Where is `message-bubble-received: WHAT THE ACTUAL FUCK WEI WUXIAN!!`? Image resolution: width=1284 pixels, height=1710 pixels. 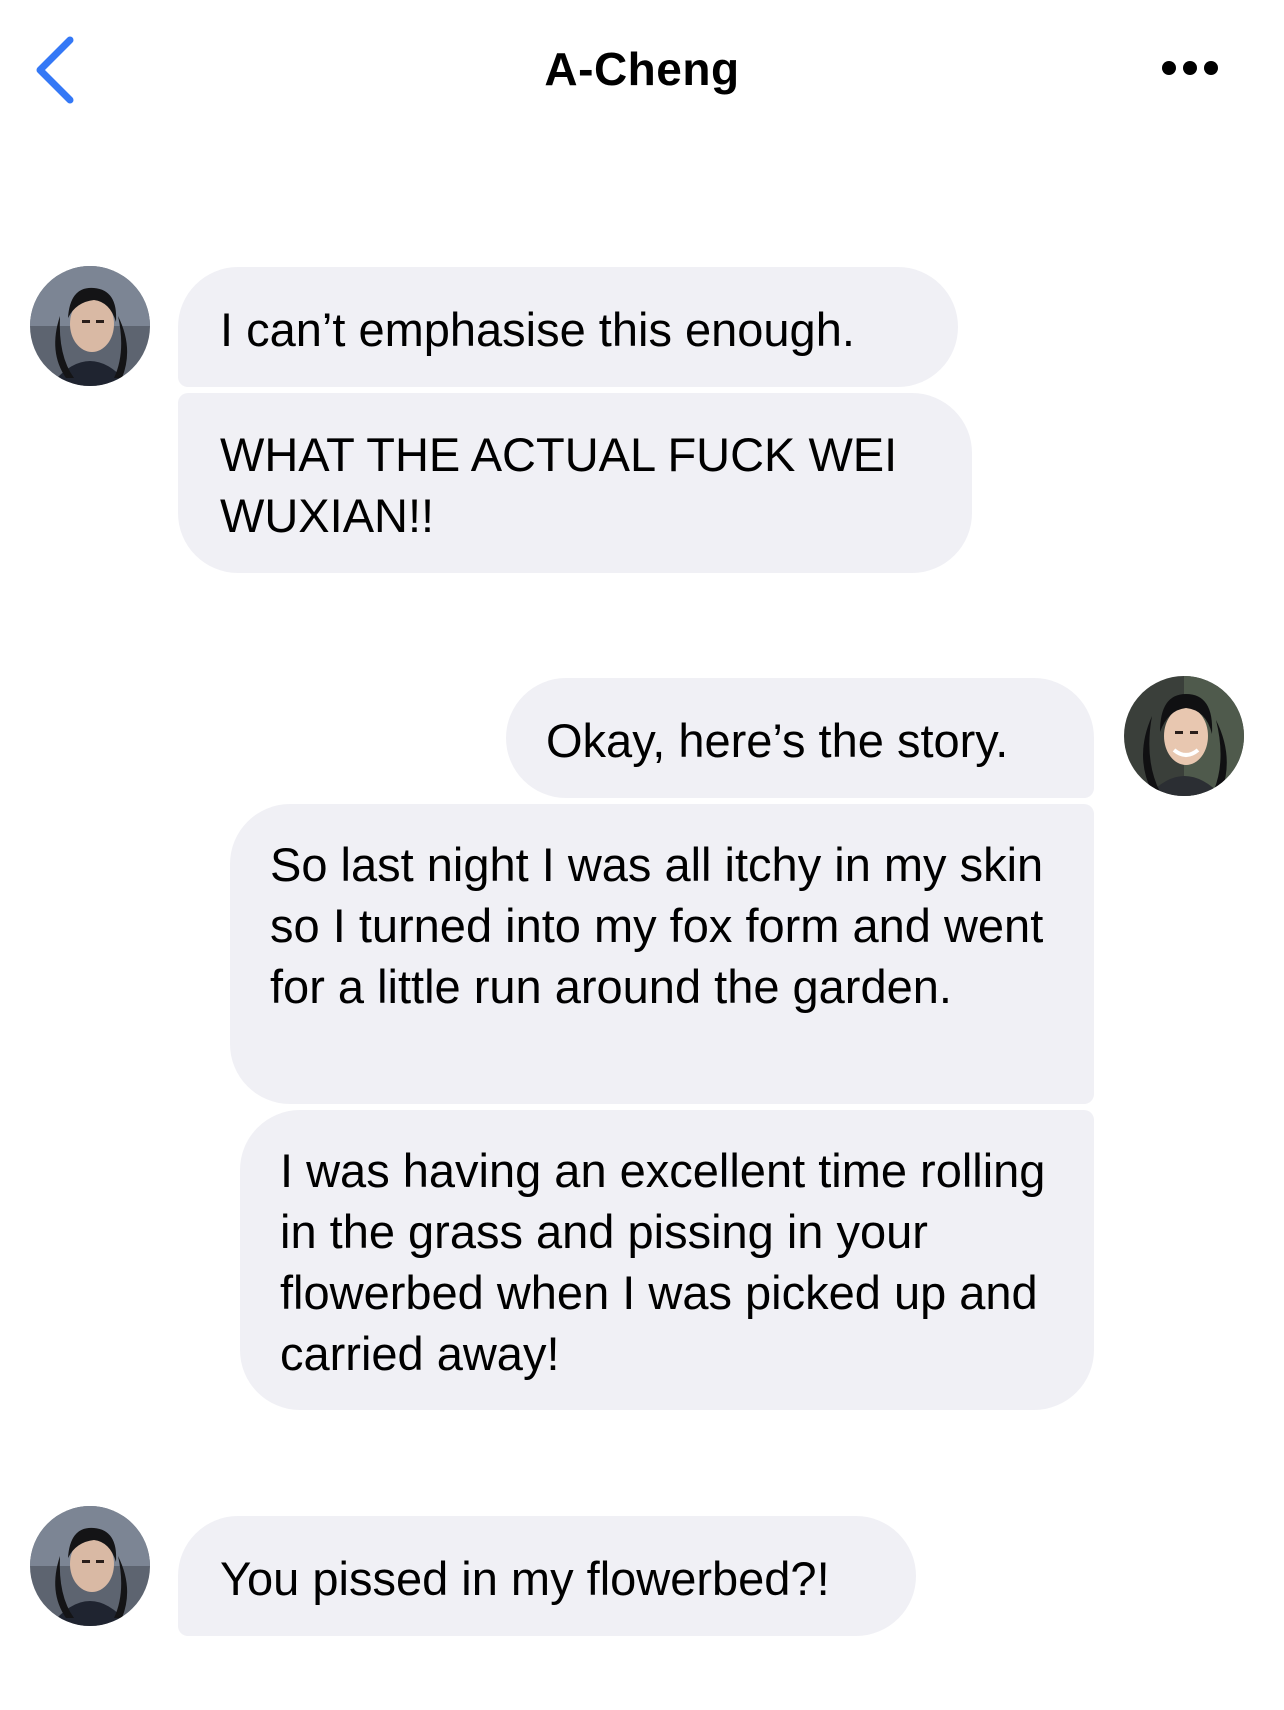 message-bubble-received: WHAT THE ACTUAL FUCK WEI WUXIAN!! is located at coordinates (575, 483).